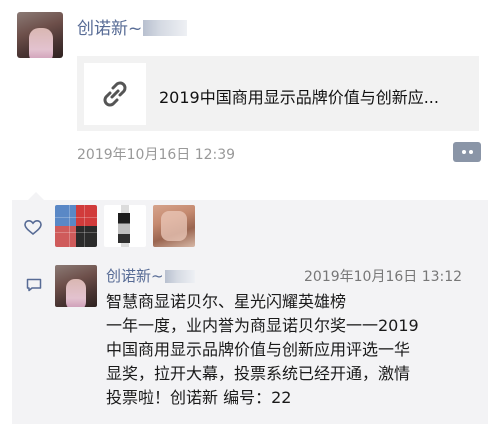  I want to click on commenter-name: 创诺新~, so click(150, 275).